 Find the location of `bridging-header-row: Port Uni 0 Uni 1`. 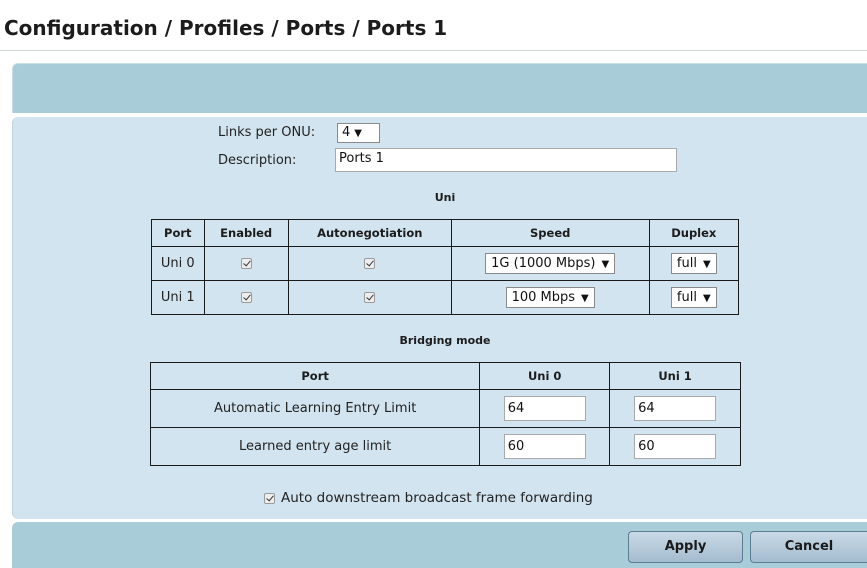

bridging-header-row: Port Uni 0 Uni 1 is located at coordinates (445, 376).